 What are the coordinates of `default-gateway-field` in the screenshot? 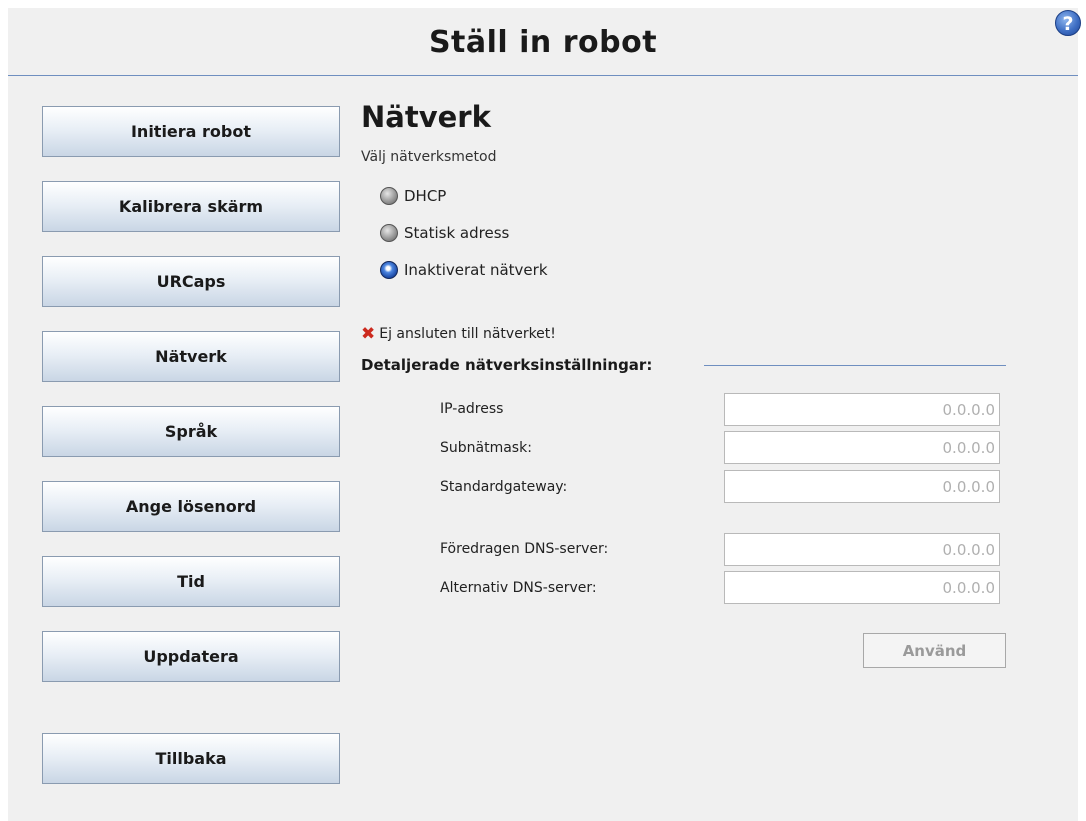 It's located at (862, 486).